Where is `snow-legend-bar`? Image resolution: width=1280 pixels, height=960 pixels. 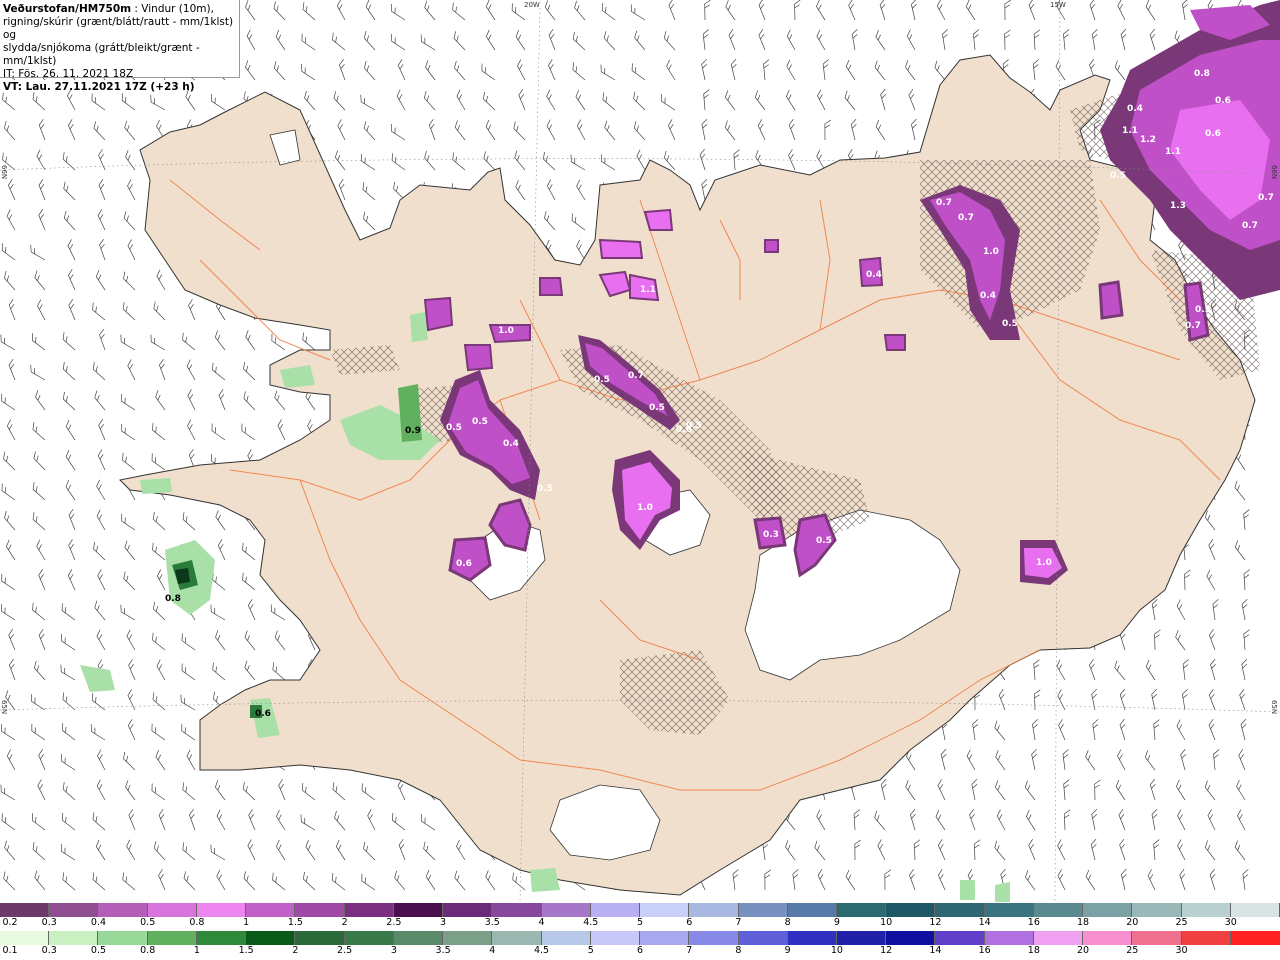 snow-legend-bar is located at coordinates (640, 910).